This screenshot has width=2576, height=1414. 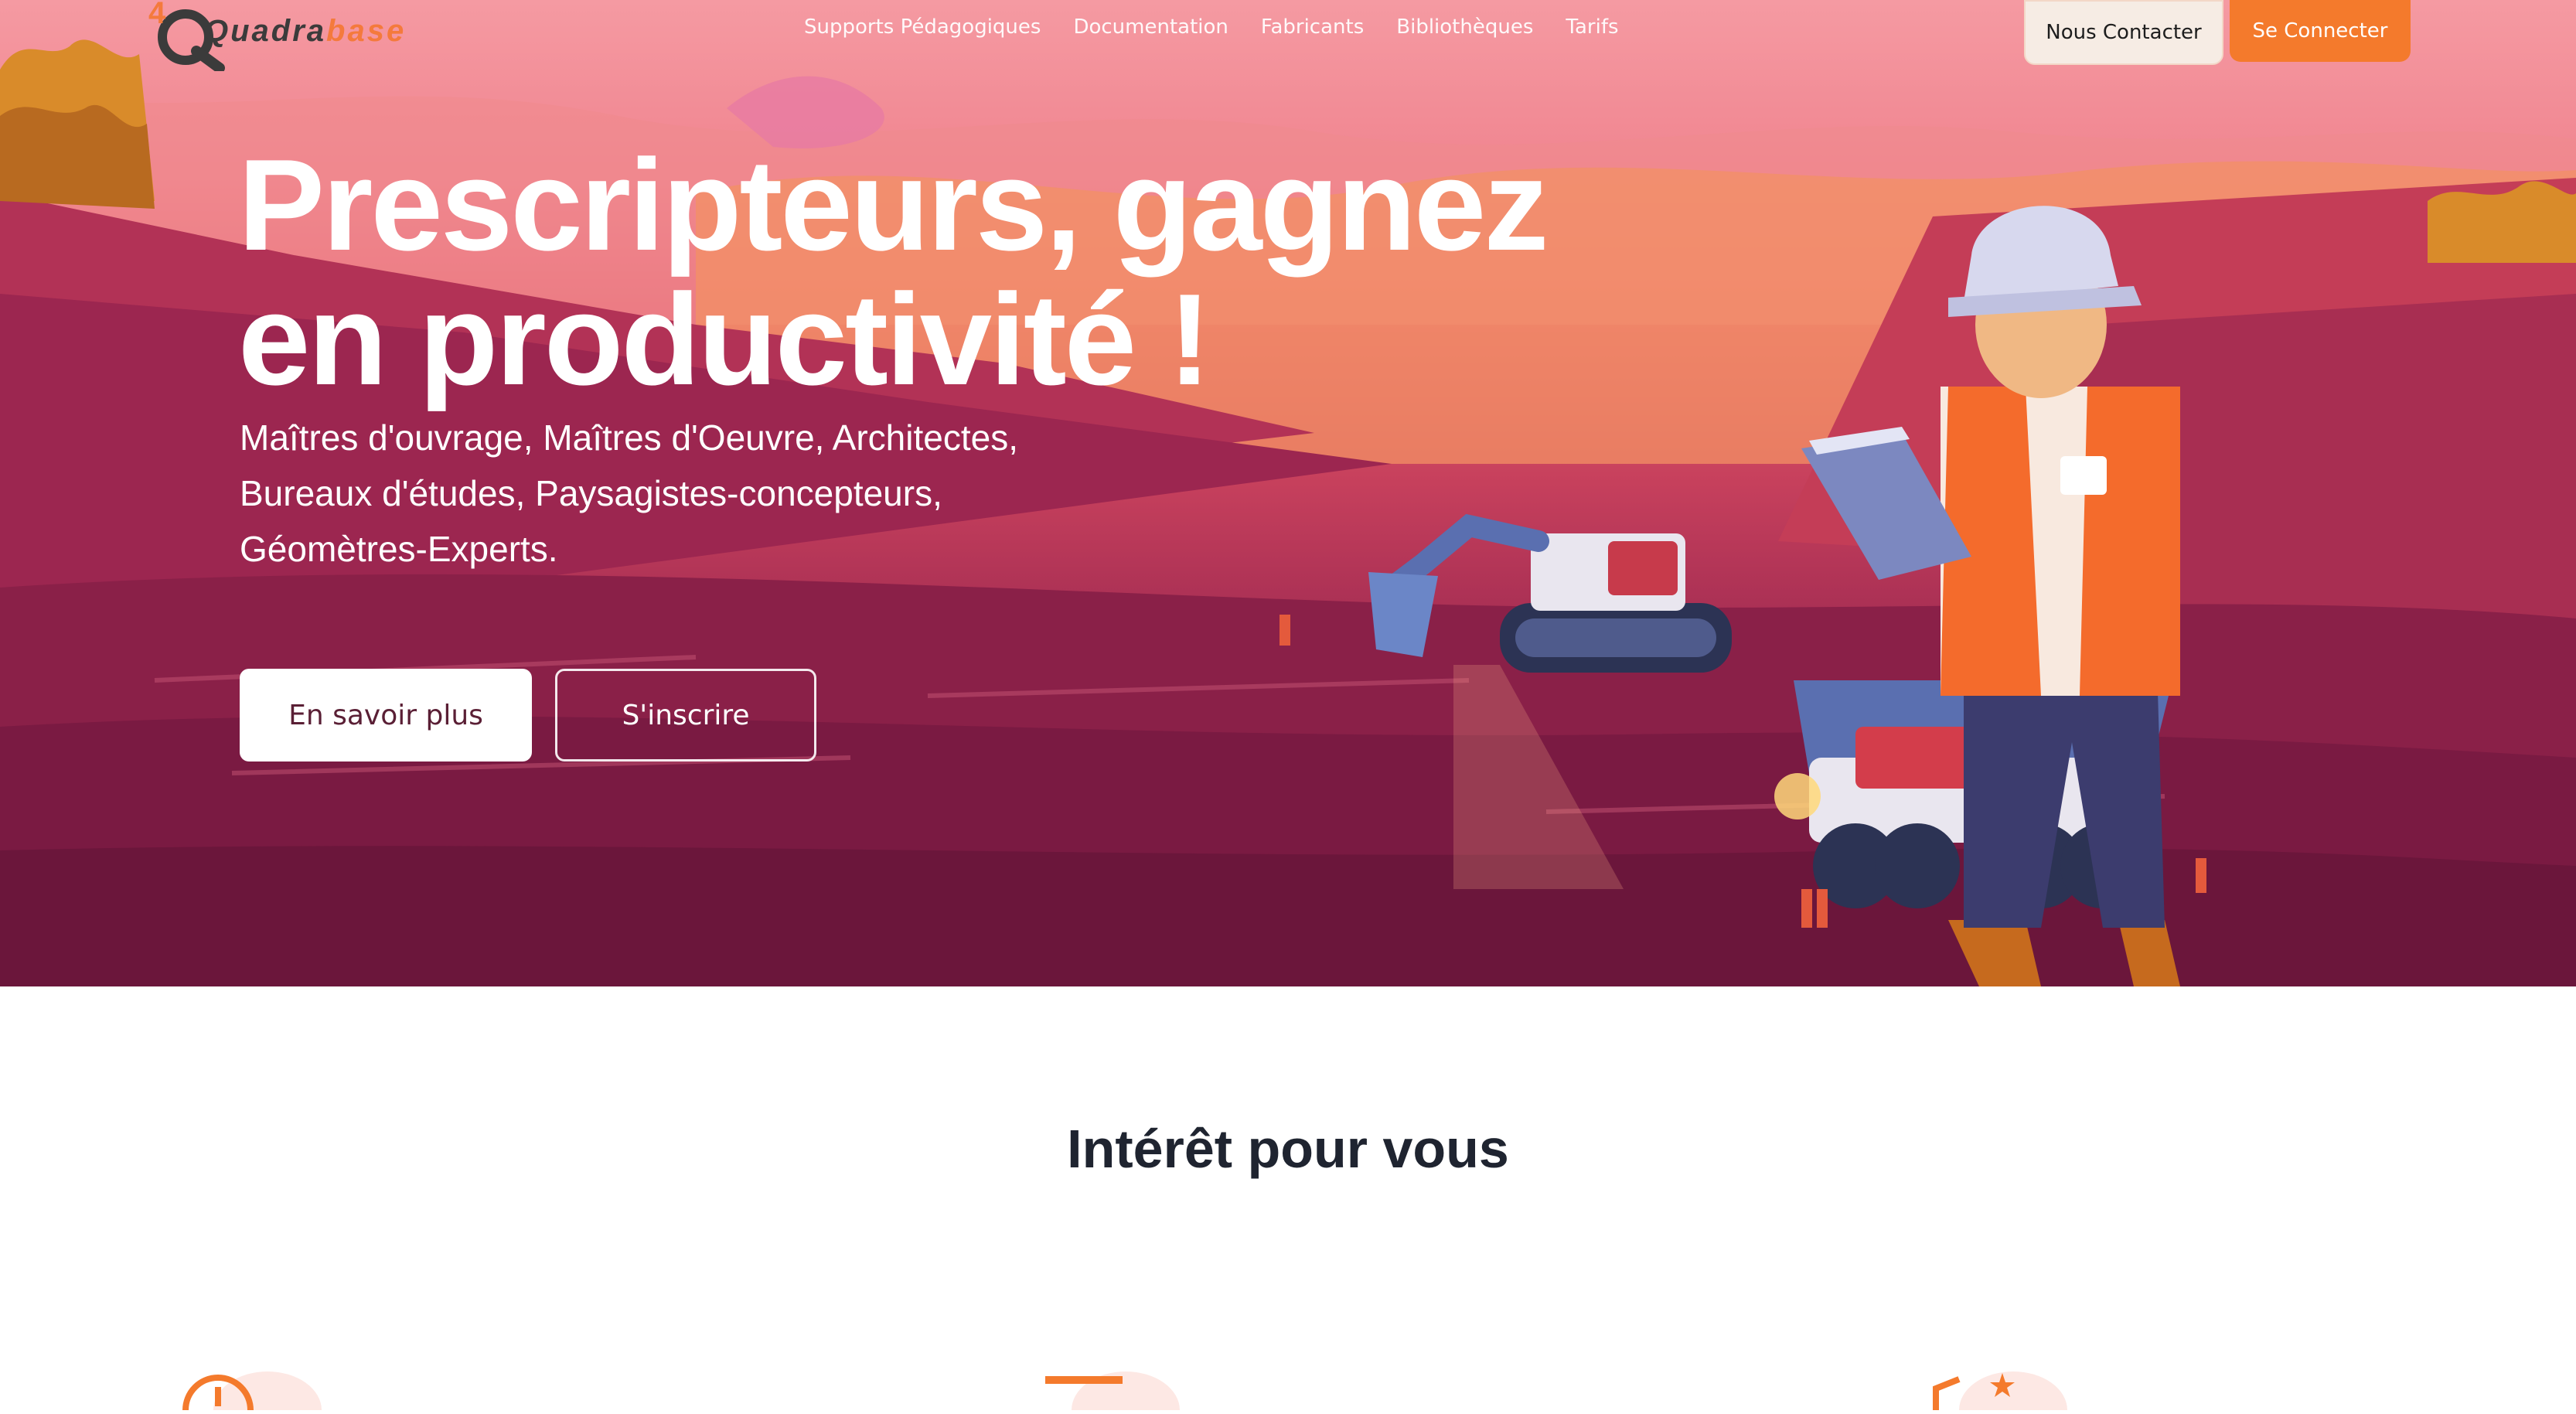 What do you see at coordinates (1592, 27) in the screenshot?
I see `nav-link-tarifs: Tarifs` at bounding box center [1592, 27].